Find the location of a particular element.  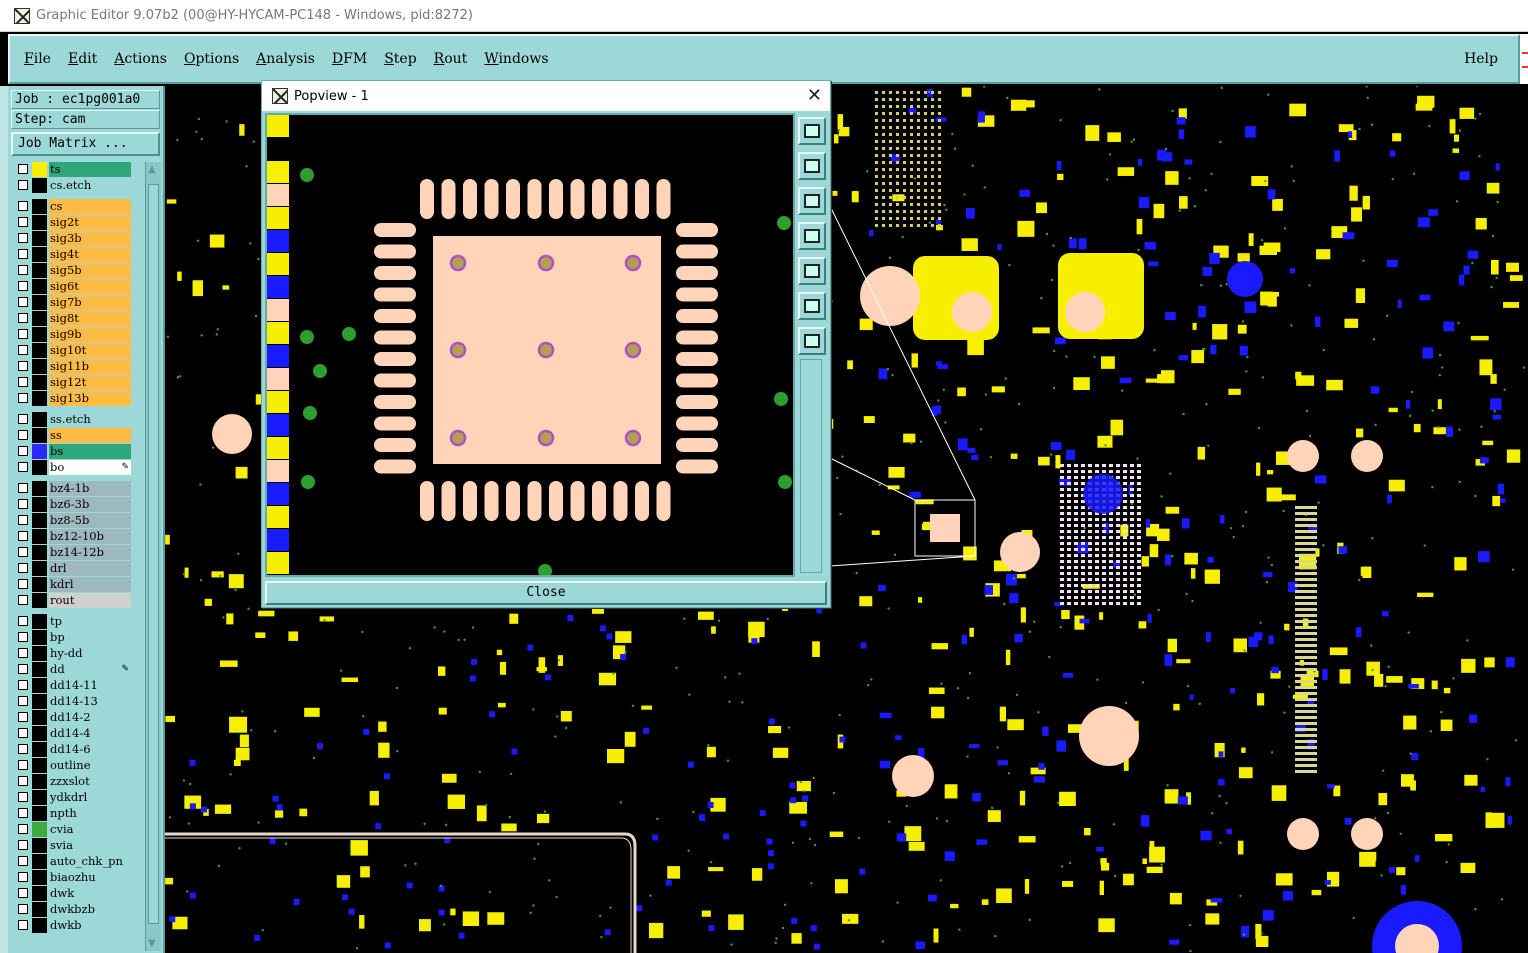

layer-name: bp is located at coordinates (90, 637).